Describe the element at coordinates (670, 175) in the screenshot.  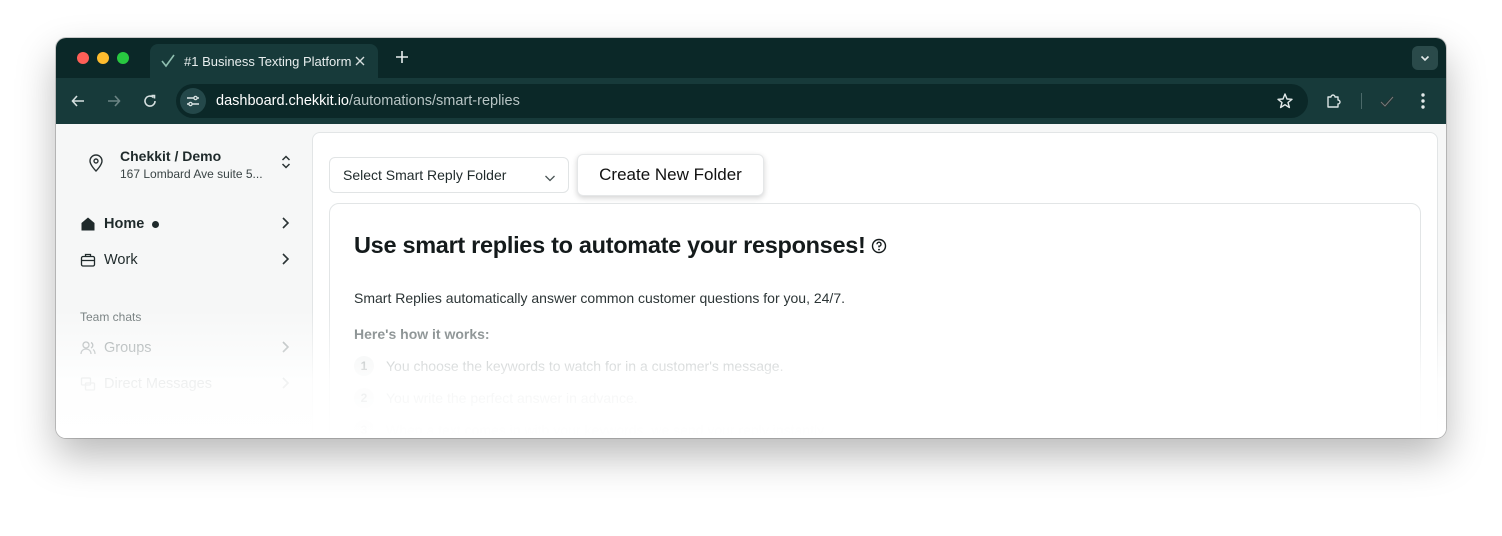
I see `create-new-folder-button: Create New Folder` at that location.